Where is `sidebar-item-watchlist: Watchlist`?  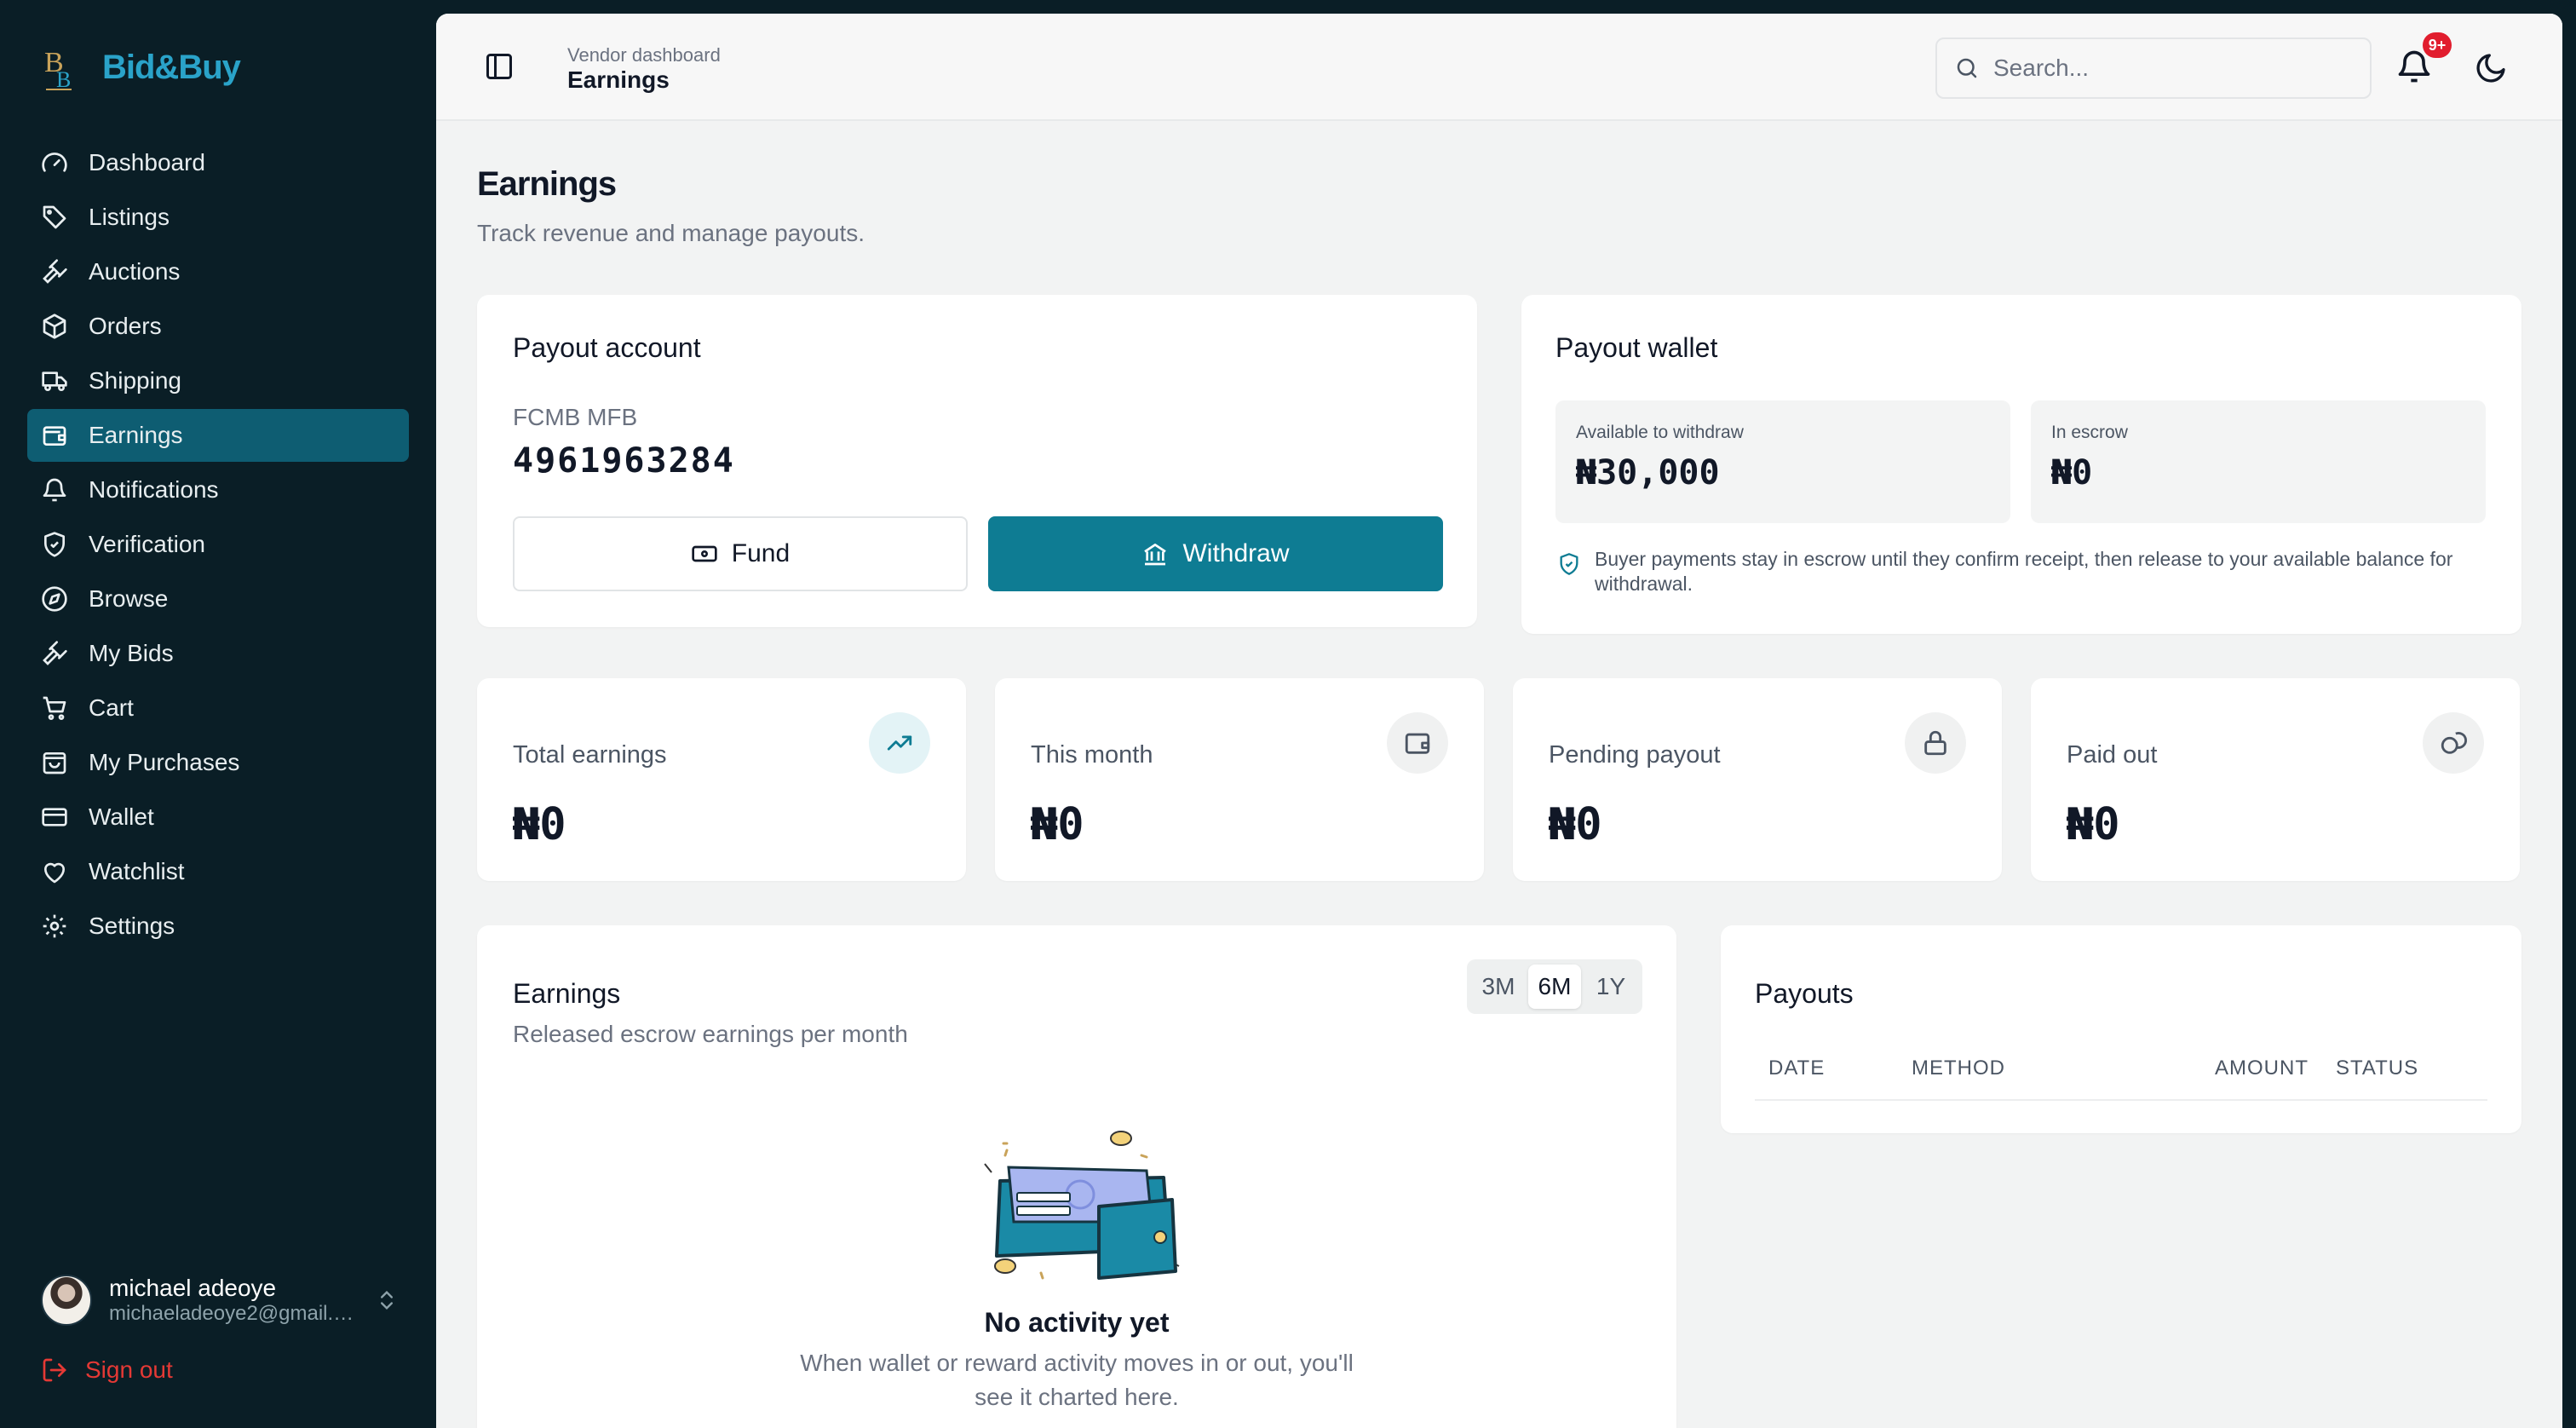 sidebar-item-watchlist: Watchlist is located at coordinates (218, 871).